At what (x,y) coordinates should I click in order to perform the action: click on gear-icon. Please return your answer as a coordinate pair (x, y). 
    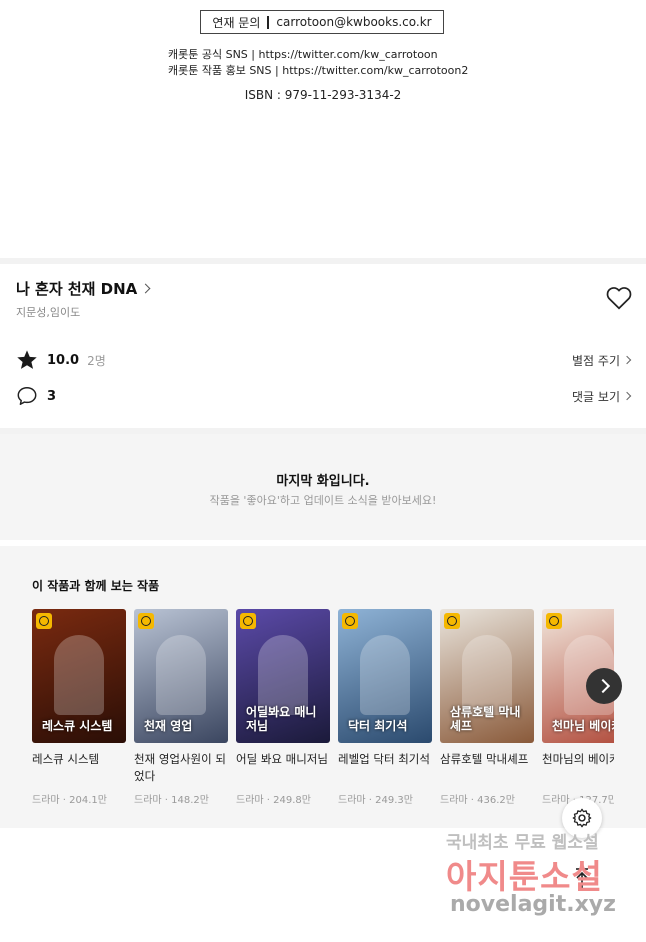
    Looking at the image, I should click on (582, 818).